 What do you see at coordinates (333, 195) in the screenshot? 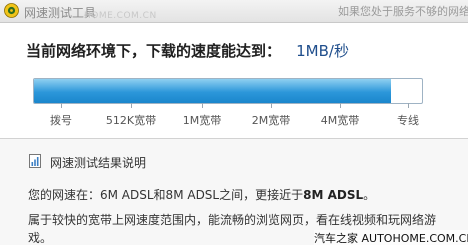
I see `result-summary-highlight: 8M ADSL` at bounding box center [333, 195].